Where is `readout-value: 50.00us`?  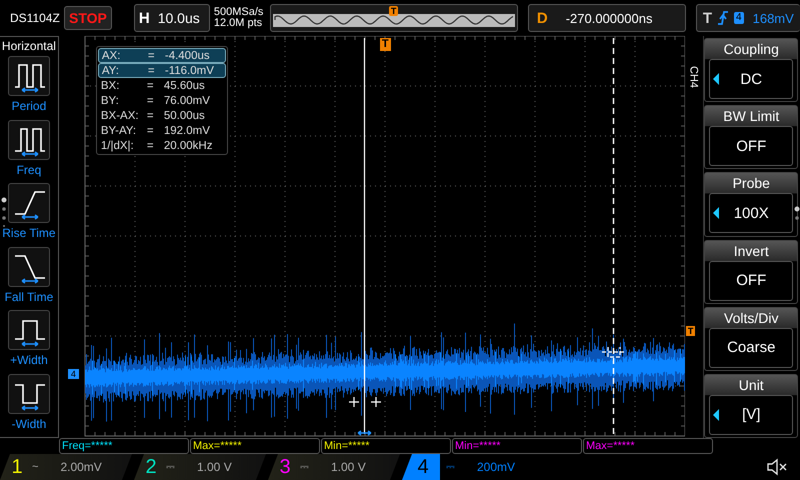
readout-value: 50.00us is located at coordinates (184, 116).